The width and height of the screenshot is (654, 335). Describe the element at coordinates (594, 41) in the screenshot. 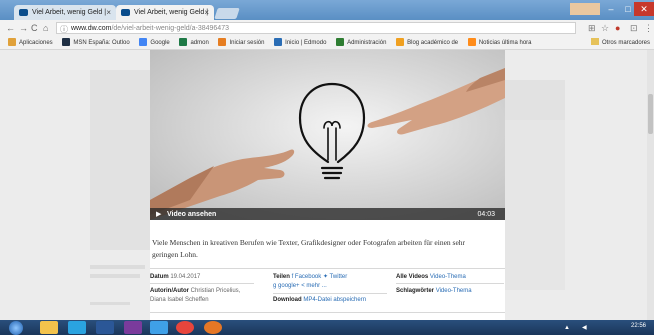

I see `folder-icon` at that location.